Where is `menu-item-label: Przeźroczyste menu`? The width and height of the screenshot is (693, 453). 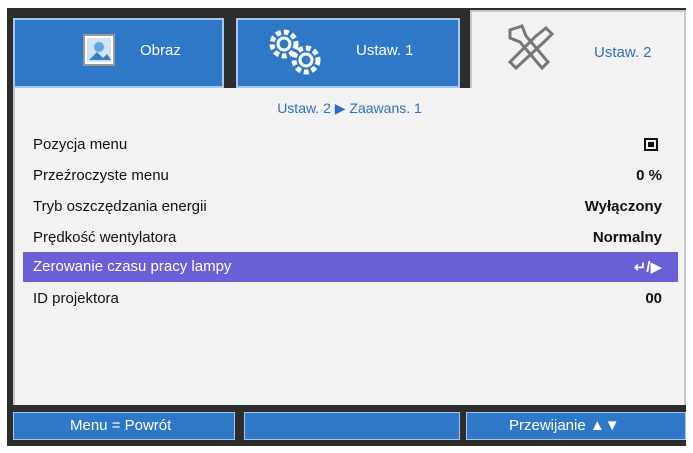 menu-item-label: Przeźroczyste menu is located at coordinates (101, 175).